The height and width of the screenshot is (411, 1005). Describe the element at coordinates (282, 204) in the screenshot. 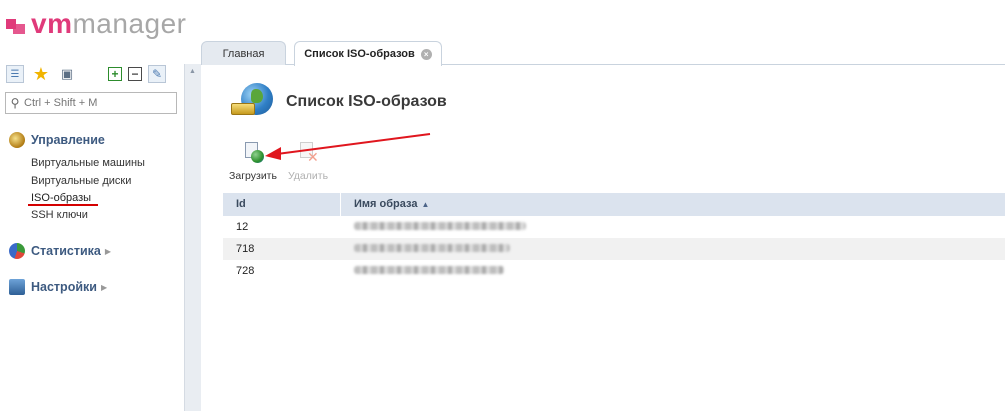

I see `column-header-id: Id` at that location.